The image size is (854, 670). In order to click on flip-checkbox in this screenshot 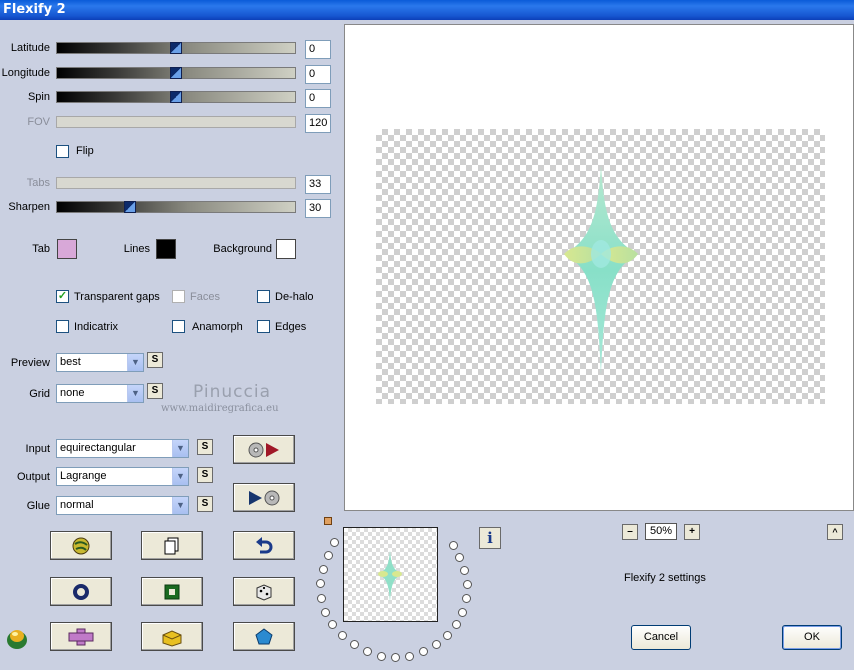, I will do `click(62, 151)`.